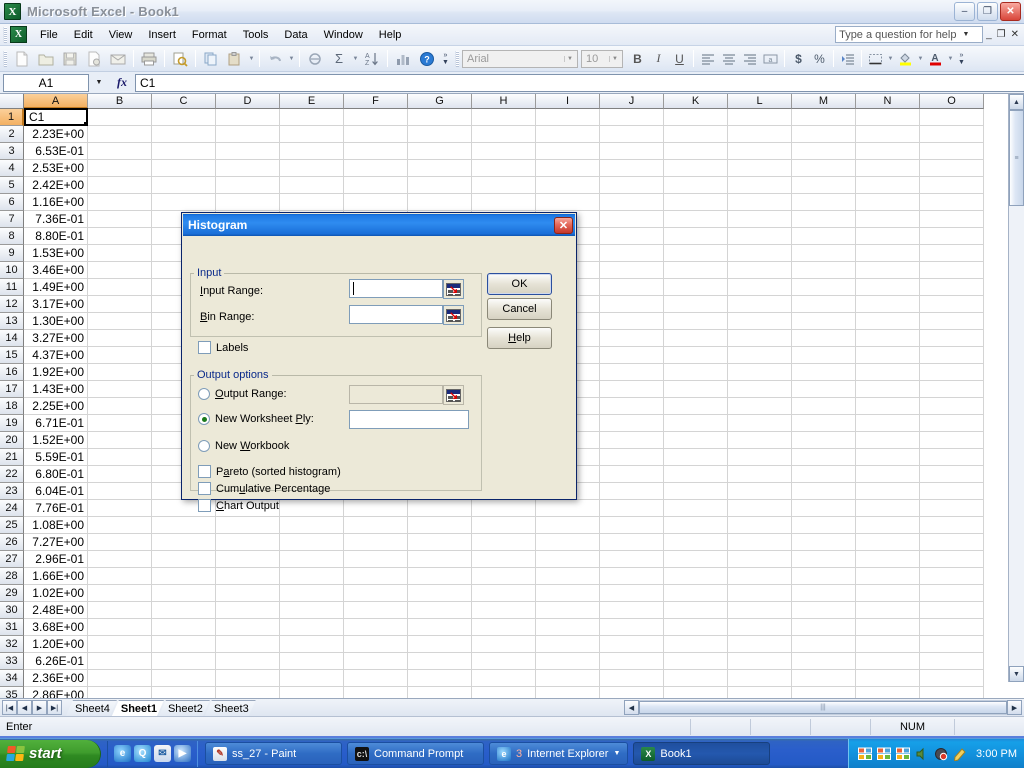 Image resolution: width=1024 pixels, height=768 pixels. I want to click on cell-G24, so click(440, 508).